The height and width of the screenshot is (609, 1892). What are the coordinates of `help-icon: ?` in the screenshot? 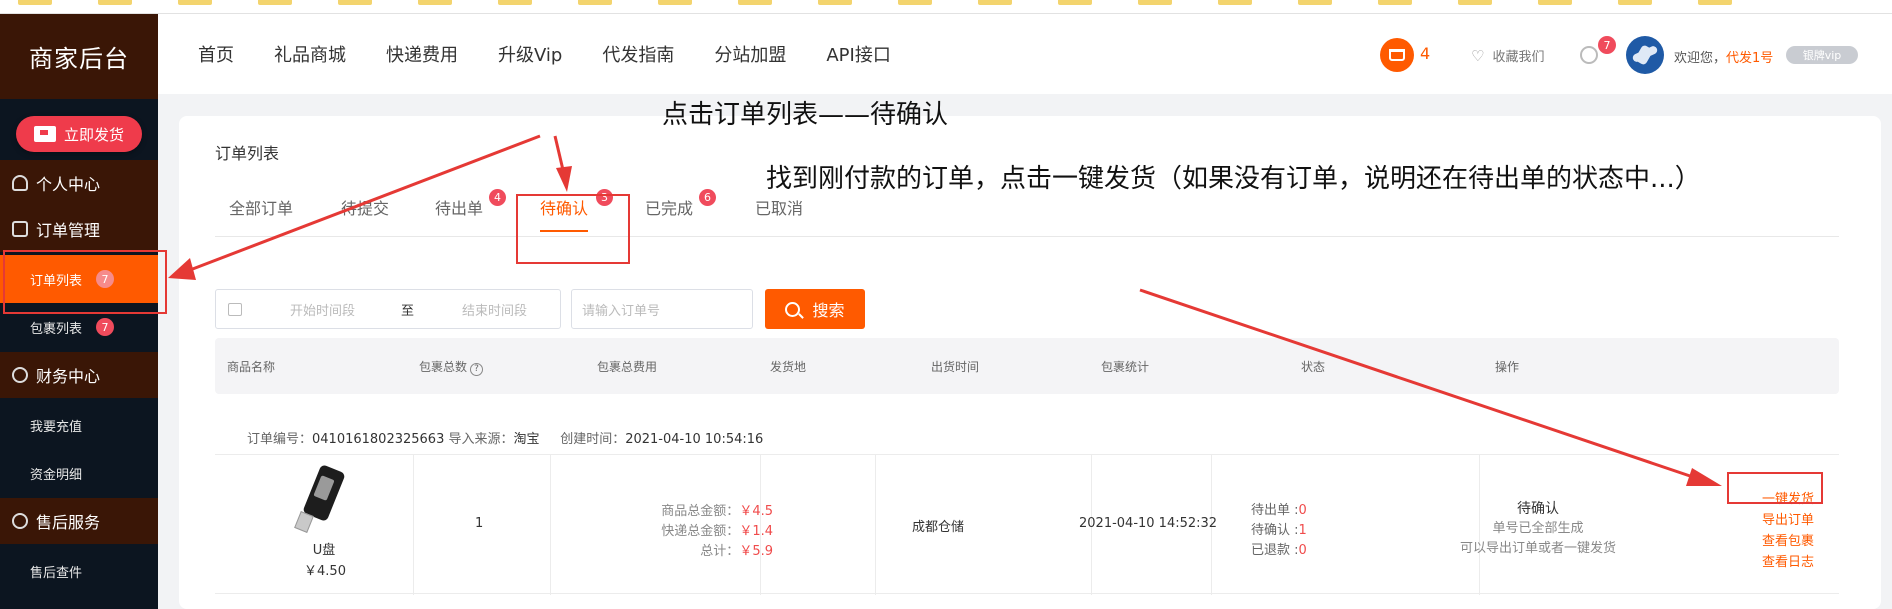 It's located at (477, 369).